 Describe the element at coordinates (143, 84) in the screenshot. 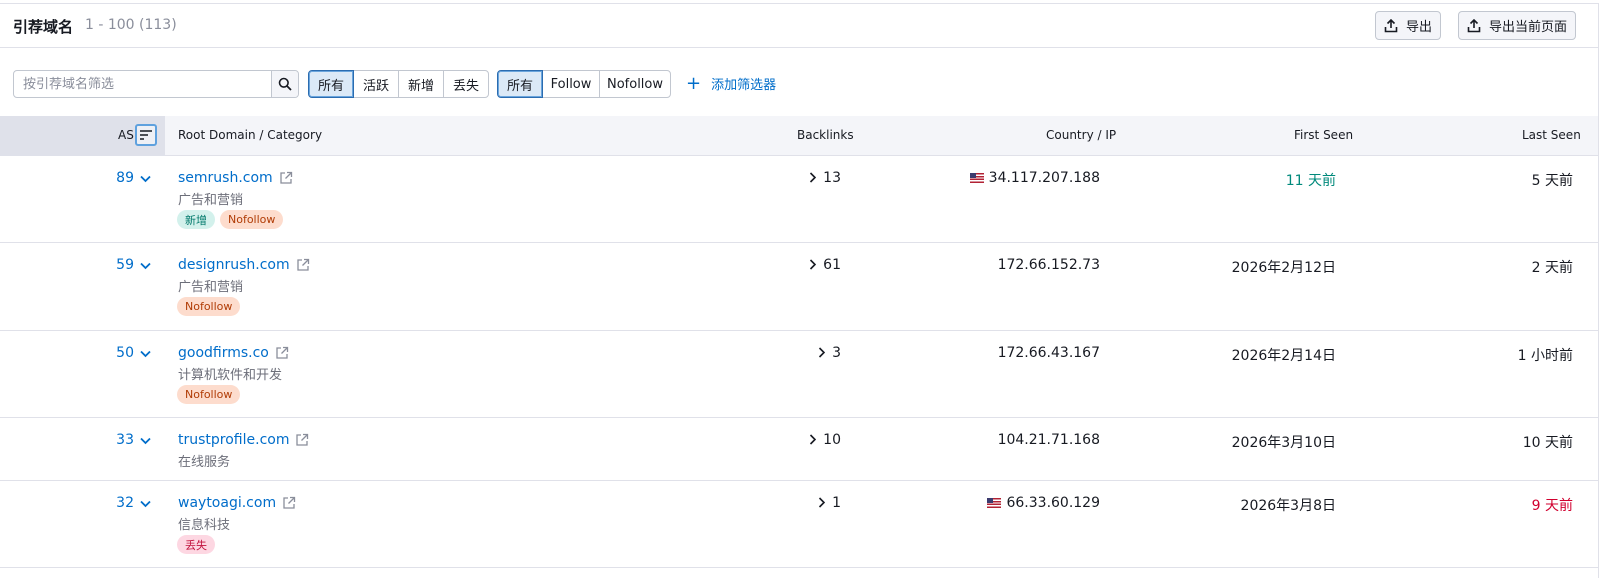

I see `search-input` at that location.